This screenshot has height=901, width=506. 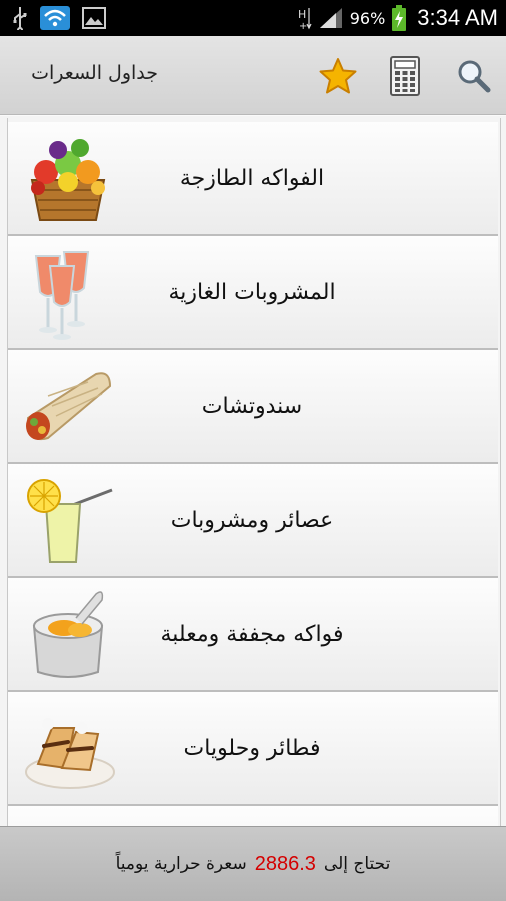 I want to click on category-label: الفواكه الطازجة, so click(x=252, y=178).